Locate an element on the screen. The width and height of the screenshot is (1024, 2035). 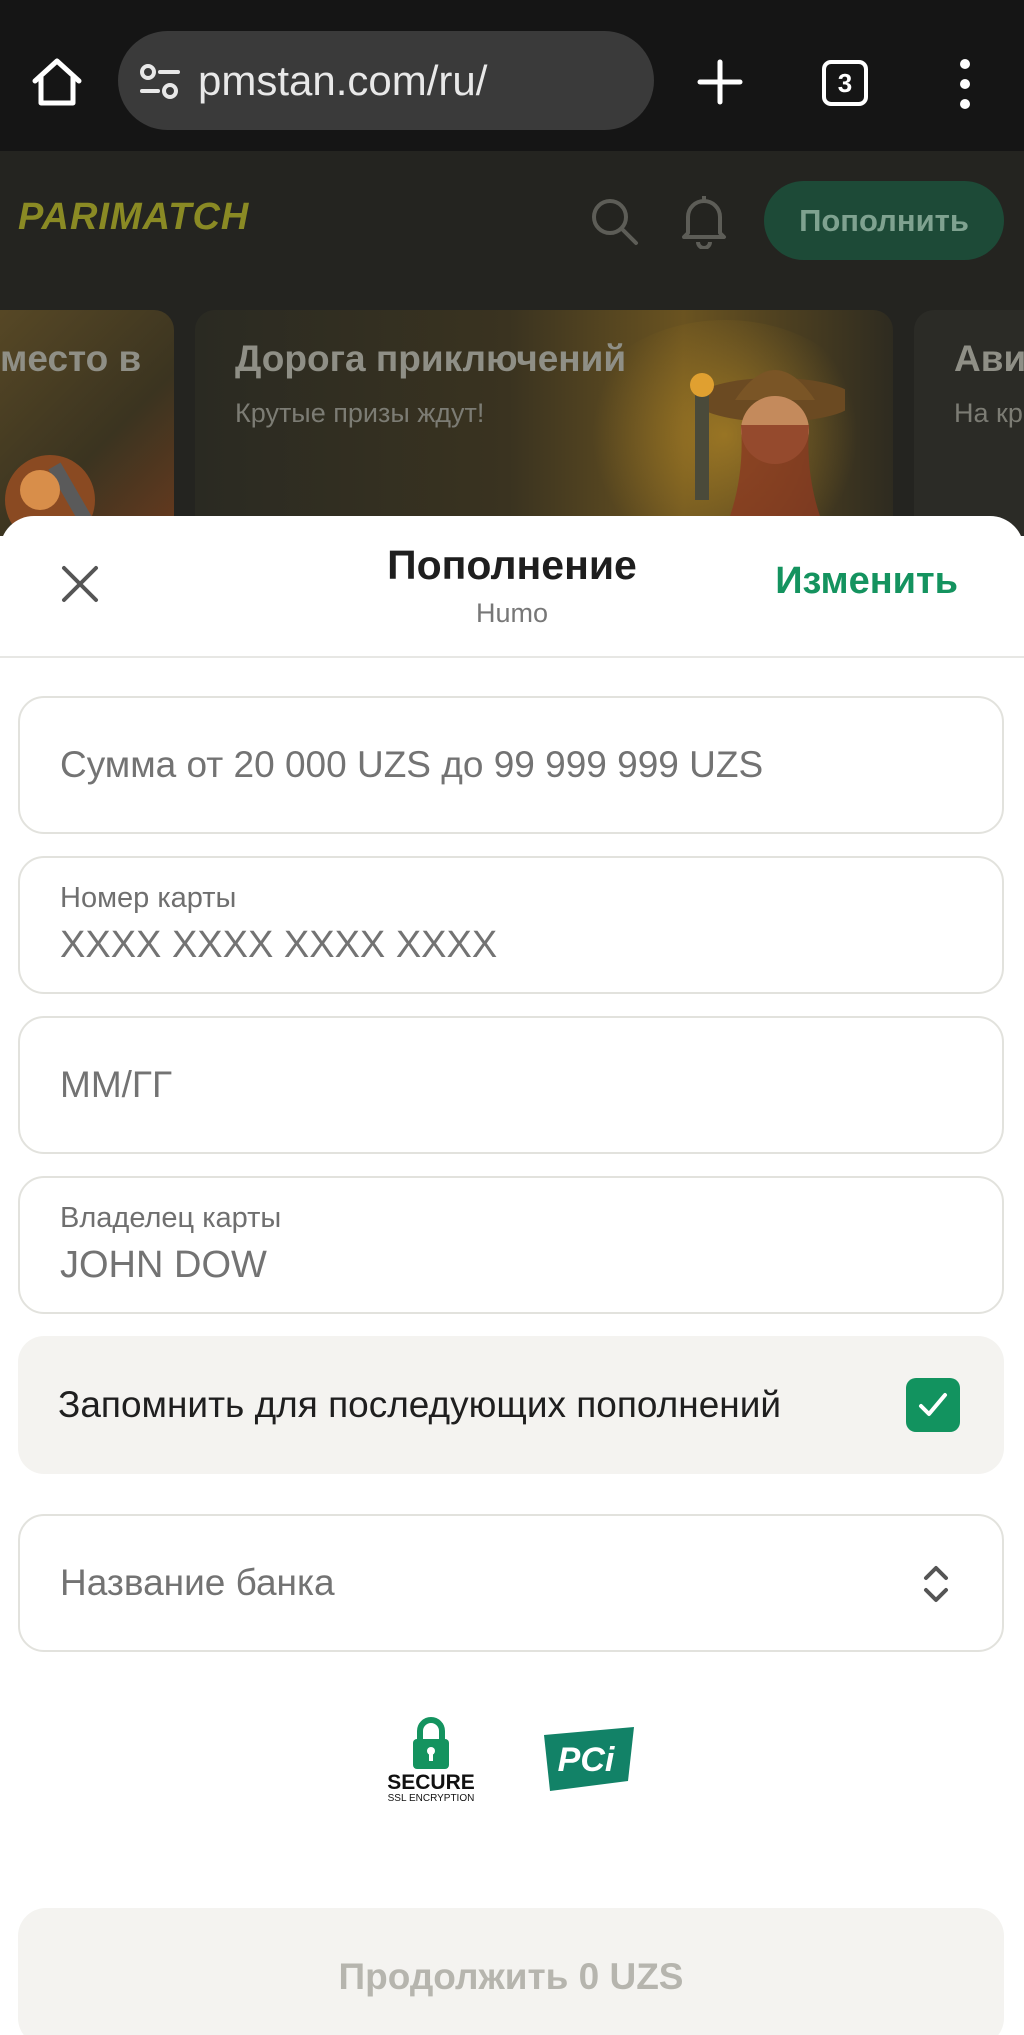
card-holder-placeholder: JOHN DOW is located at coordinates (163, 1265).